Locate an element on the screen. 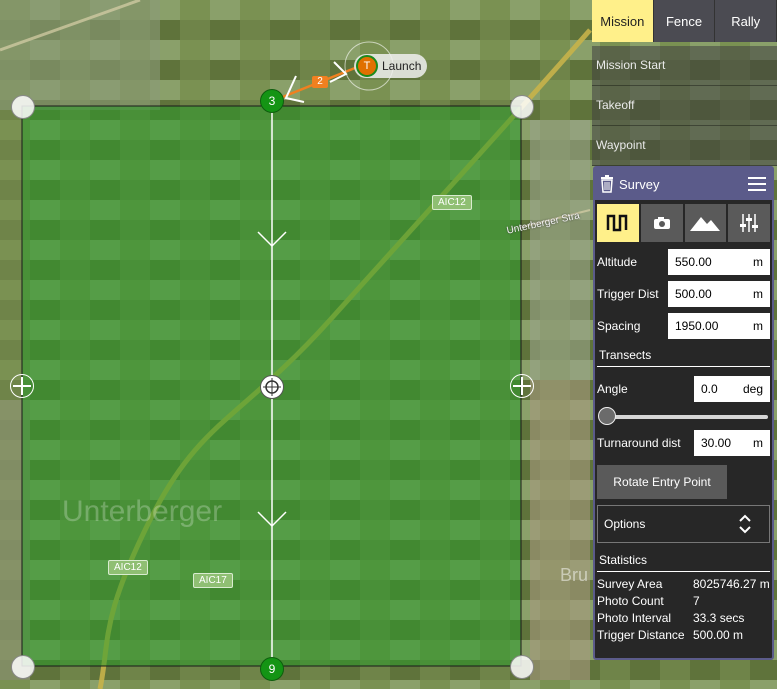  trigger-dist-unit: m is located at coordinates (758, 294).